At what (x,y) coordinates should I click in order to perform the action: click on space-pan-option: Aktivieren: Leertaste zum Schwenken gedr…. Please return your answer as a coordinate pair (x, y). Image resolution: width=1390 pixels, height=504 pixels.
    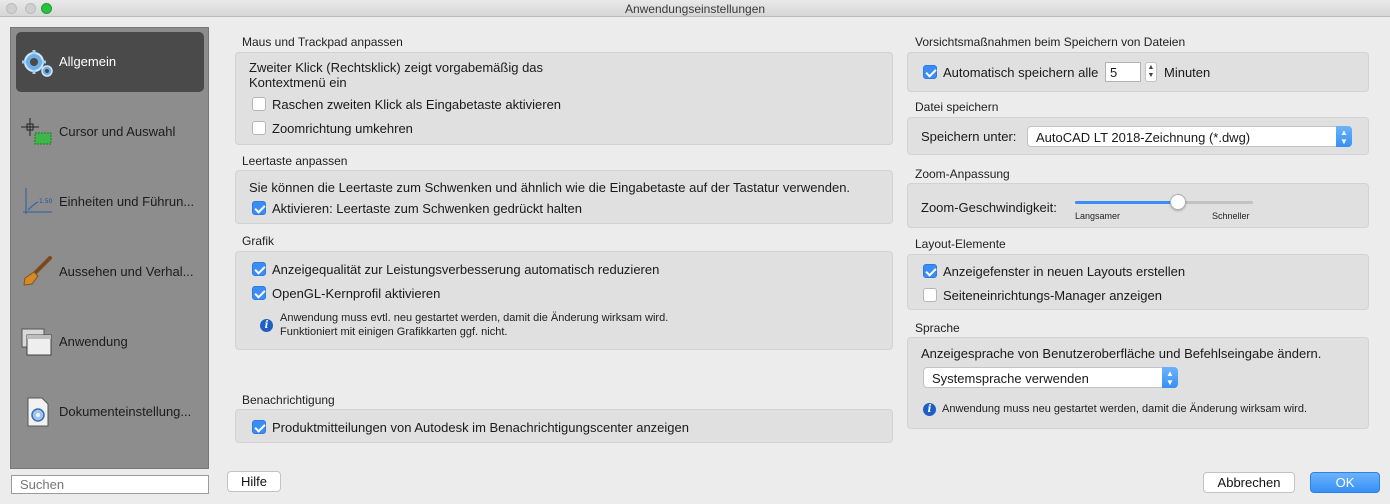
    Looking at the image, I should click on (417, 208).